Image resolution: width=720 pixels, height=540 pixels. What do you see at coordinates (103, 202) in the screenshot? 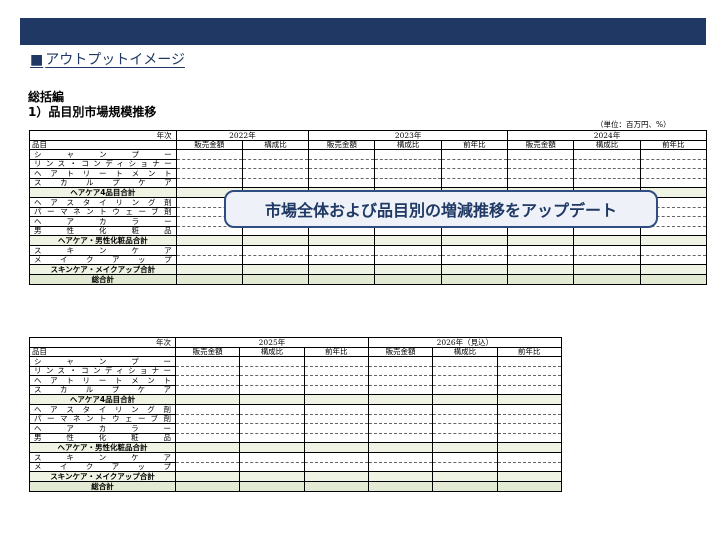
I see `row-label: ヘアスタイリング剤` at bounding box center [103, 202].